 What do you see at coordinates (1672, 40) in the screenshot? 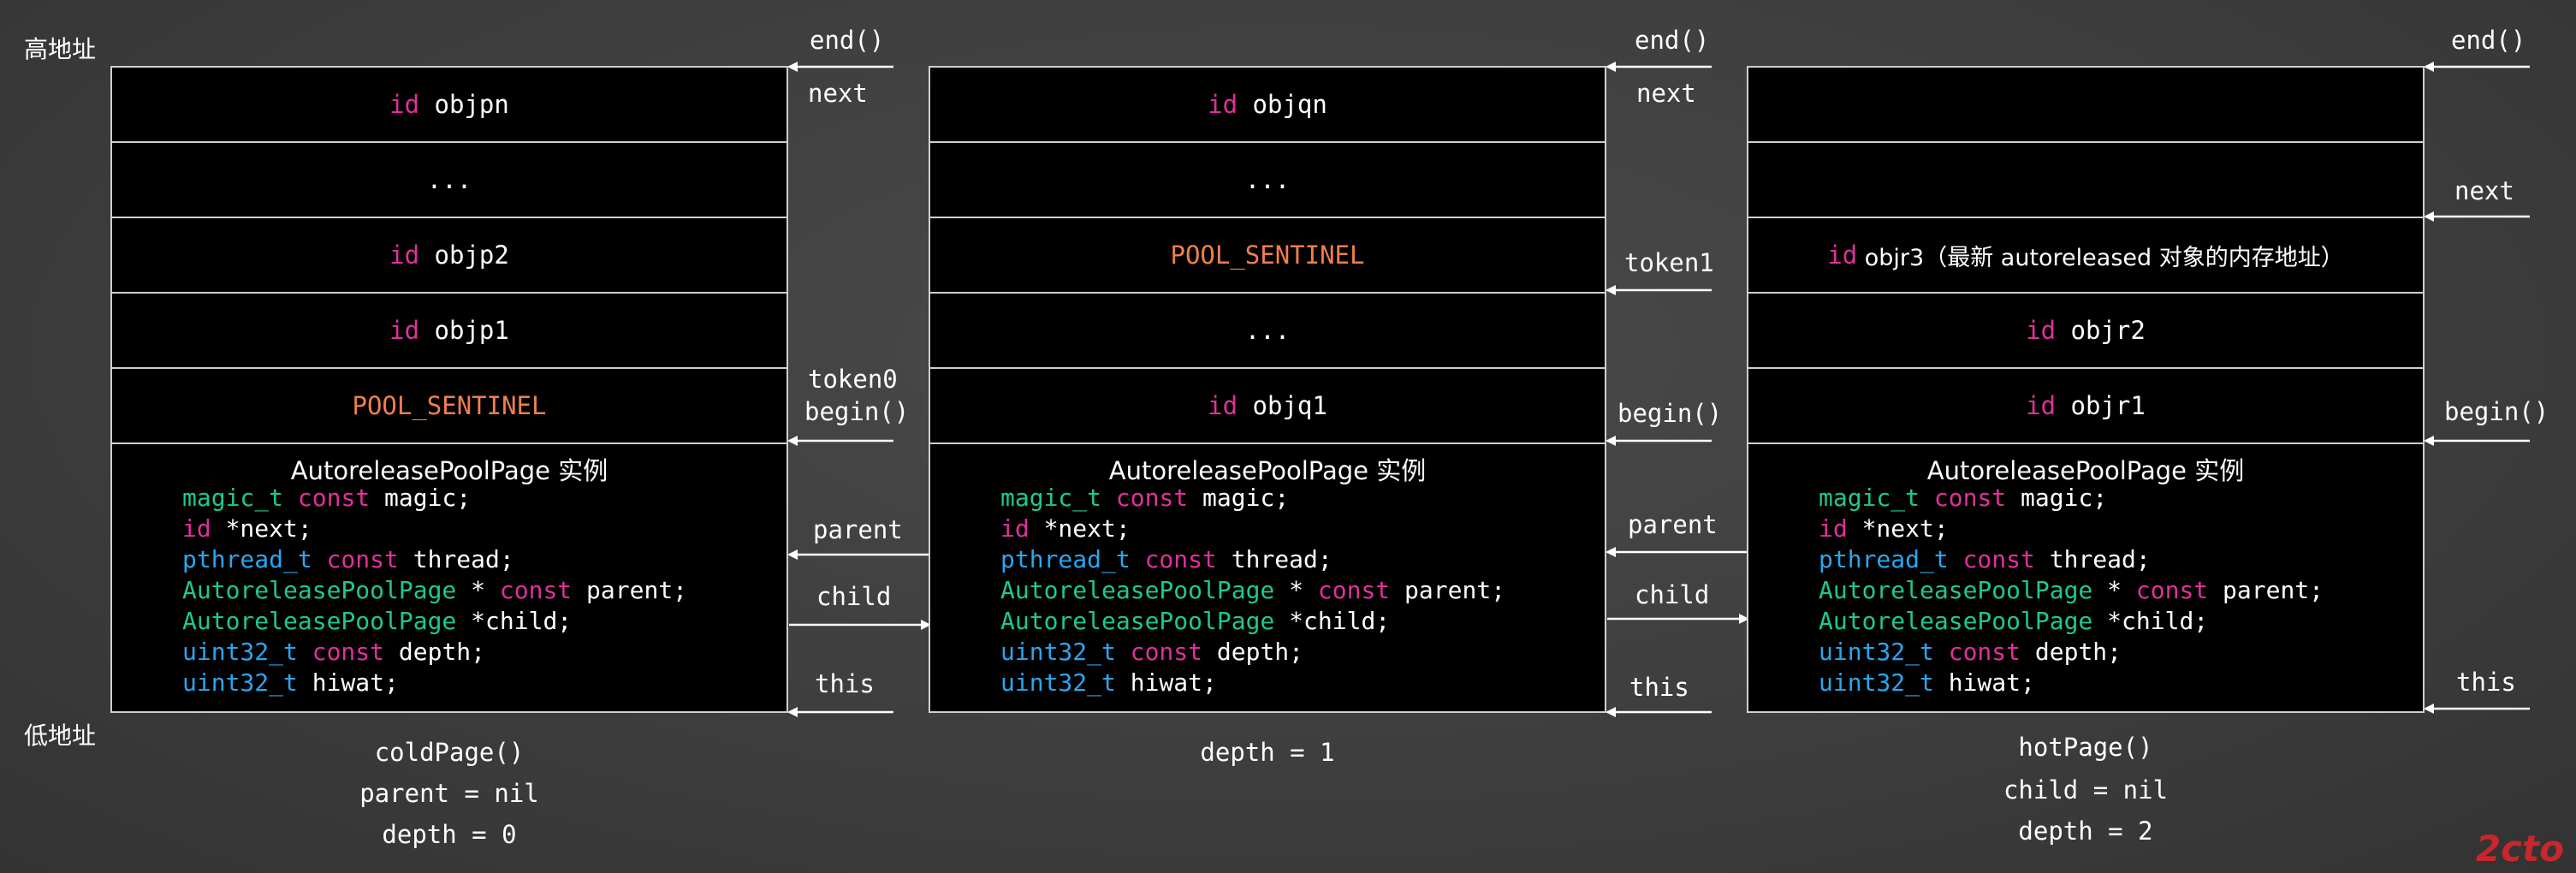
I see `label-end-p2: end()` at bounding box center [1672, 40].